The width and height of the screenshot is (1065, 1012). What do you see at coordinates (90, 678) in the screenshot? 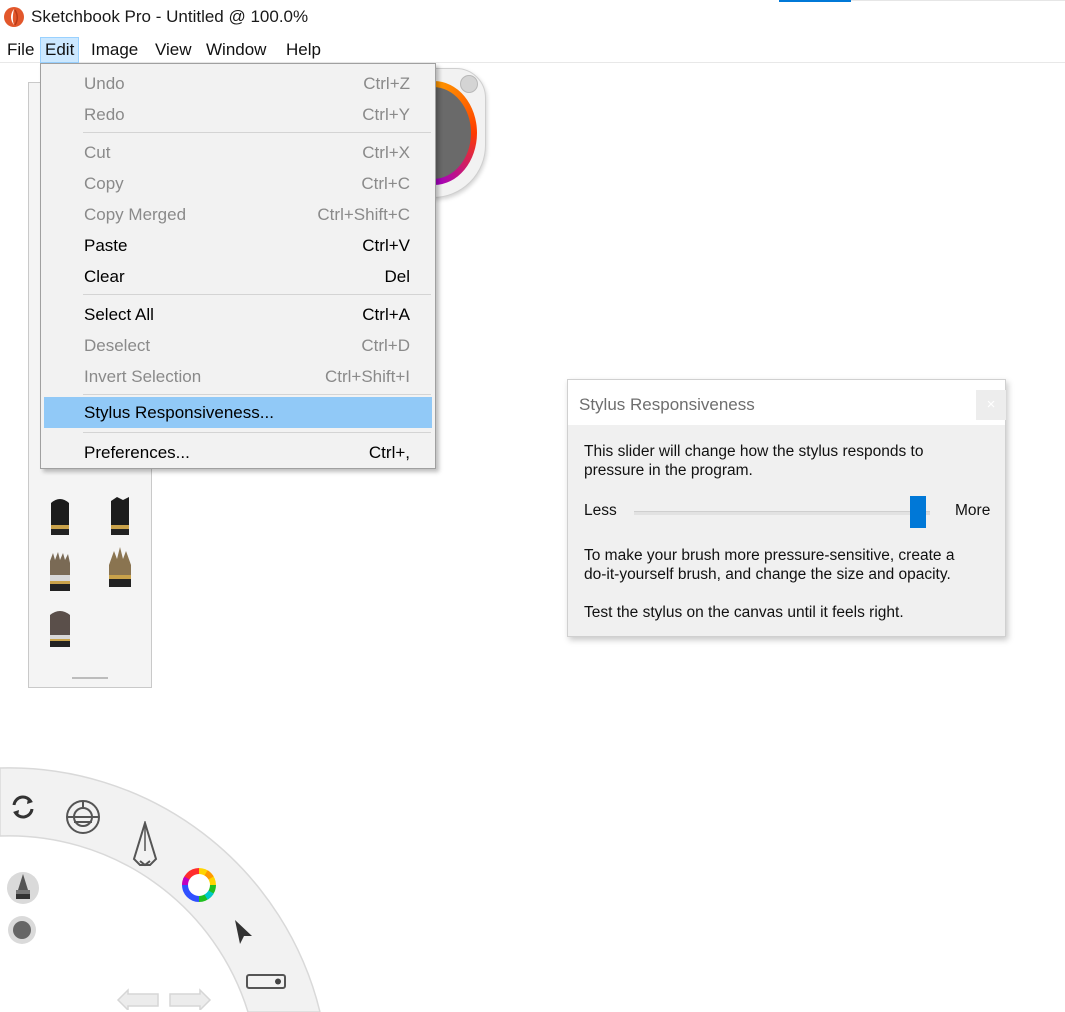
I see `panel-grip` at bounding box center [90, 678].